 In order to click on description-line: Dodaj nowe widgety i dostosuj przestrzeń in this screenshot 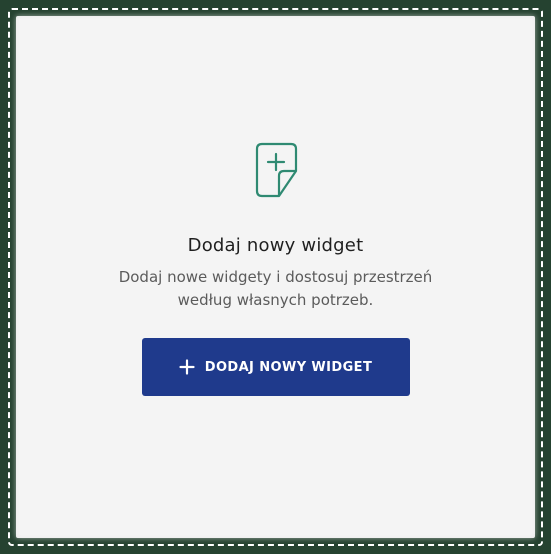, I will do `click(275, 277)`.